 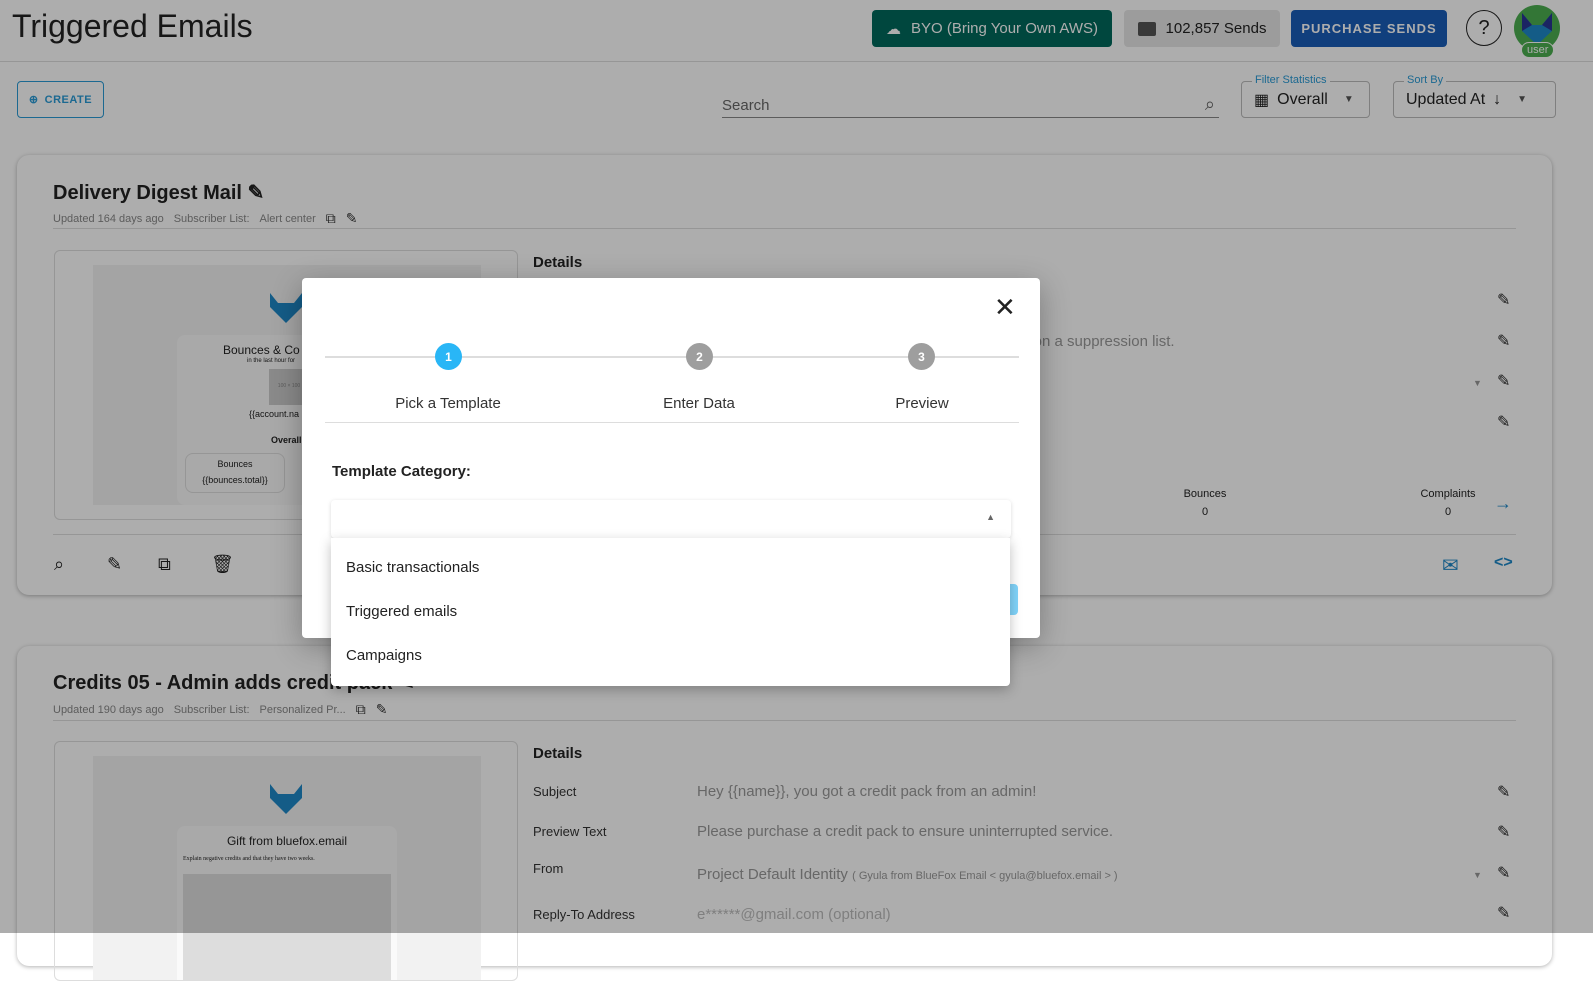 What do you see at coordinates (921, 356) in the screenshot?
I see `step-3-indicator: 3` at bounding box center [921, 356].